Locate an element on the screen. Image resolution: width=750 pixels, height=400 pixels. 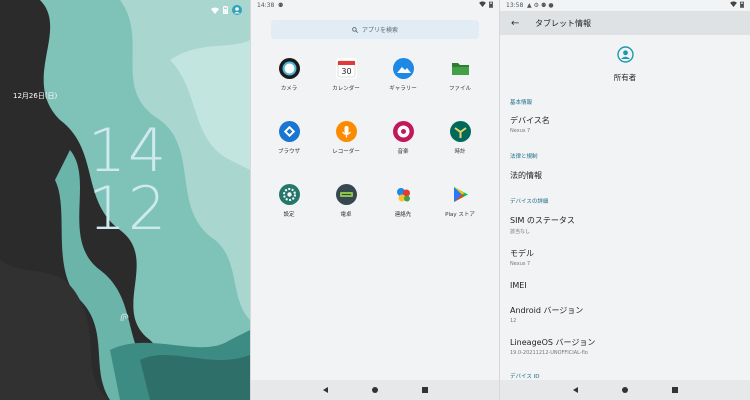
imei-item: IMEI is located at coordinates (518, 285).